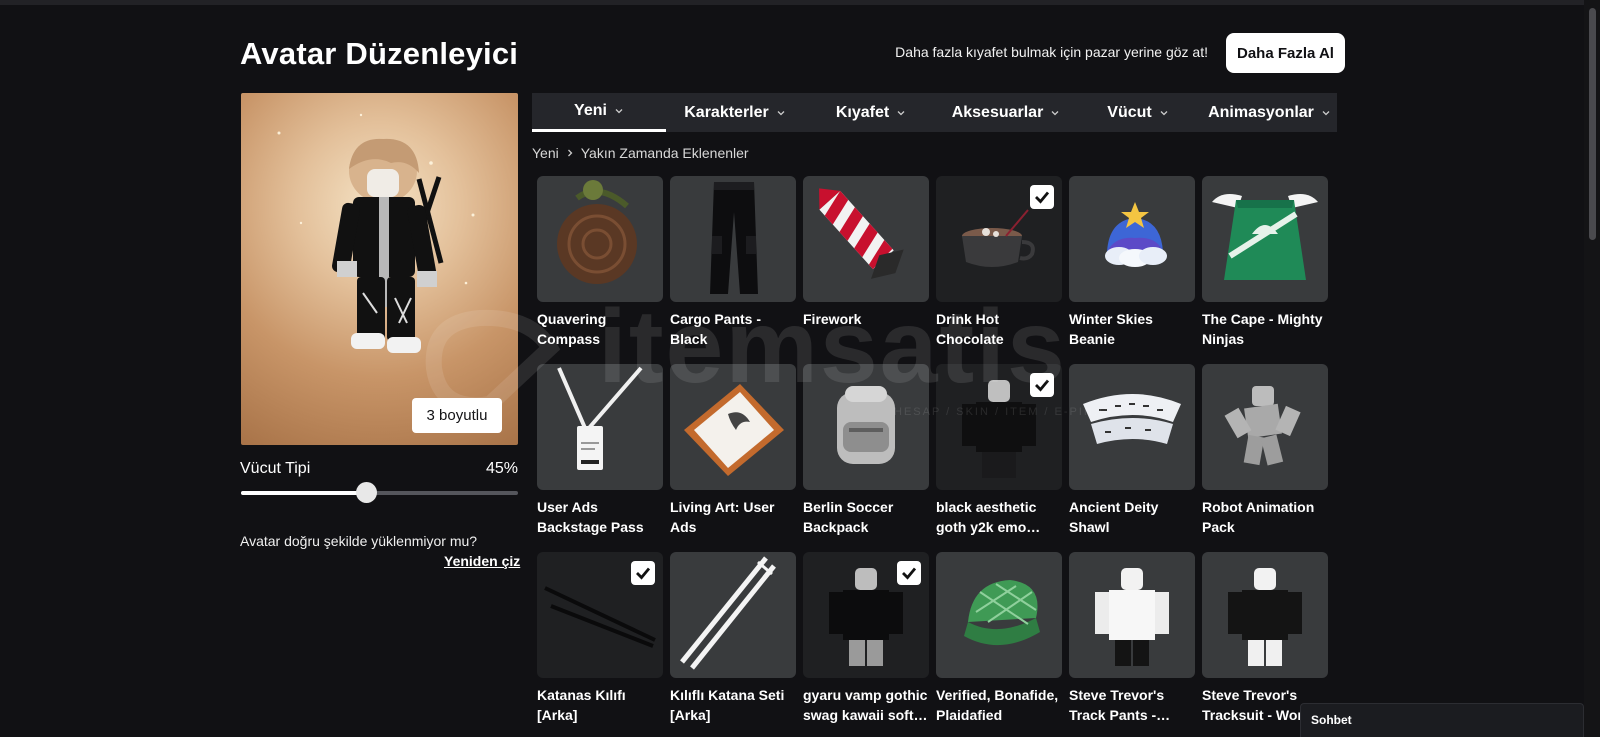 This screenshot has width=1600, height=737. What do you see at coordinates (597, 232) in the screenshot?
I see `compass-icon` at bounding box center [597, 232].